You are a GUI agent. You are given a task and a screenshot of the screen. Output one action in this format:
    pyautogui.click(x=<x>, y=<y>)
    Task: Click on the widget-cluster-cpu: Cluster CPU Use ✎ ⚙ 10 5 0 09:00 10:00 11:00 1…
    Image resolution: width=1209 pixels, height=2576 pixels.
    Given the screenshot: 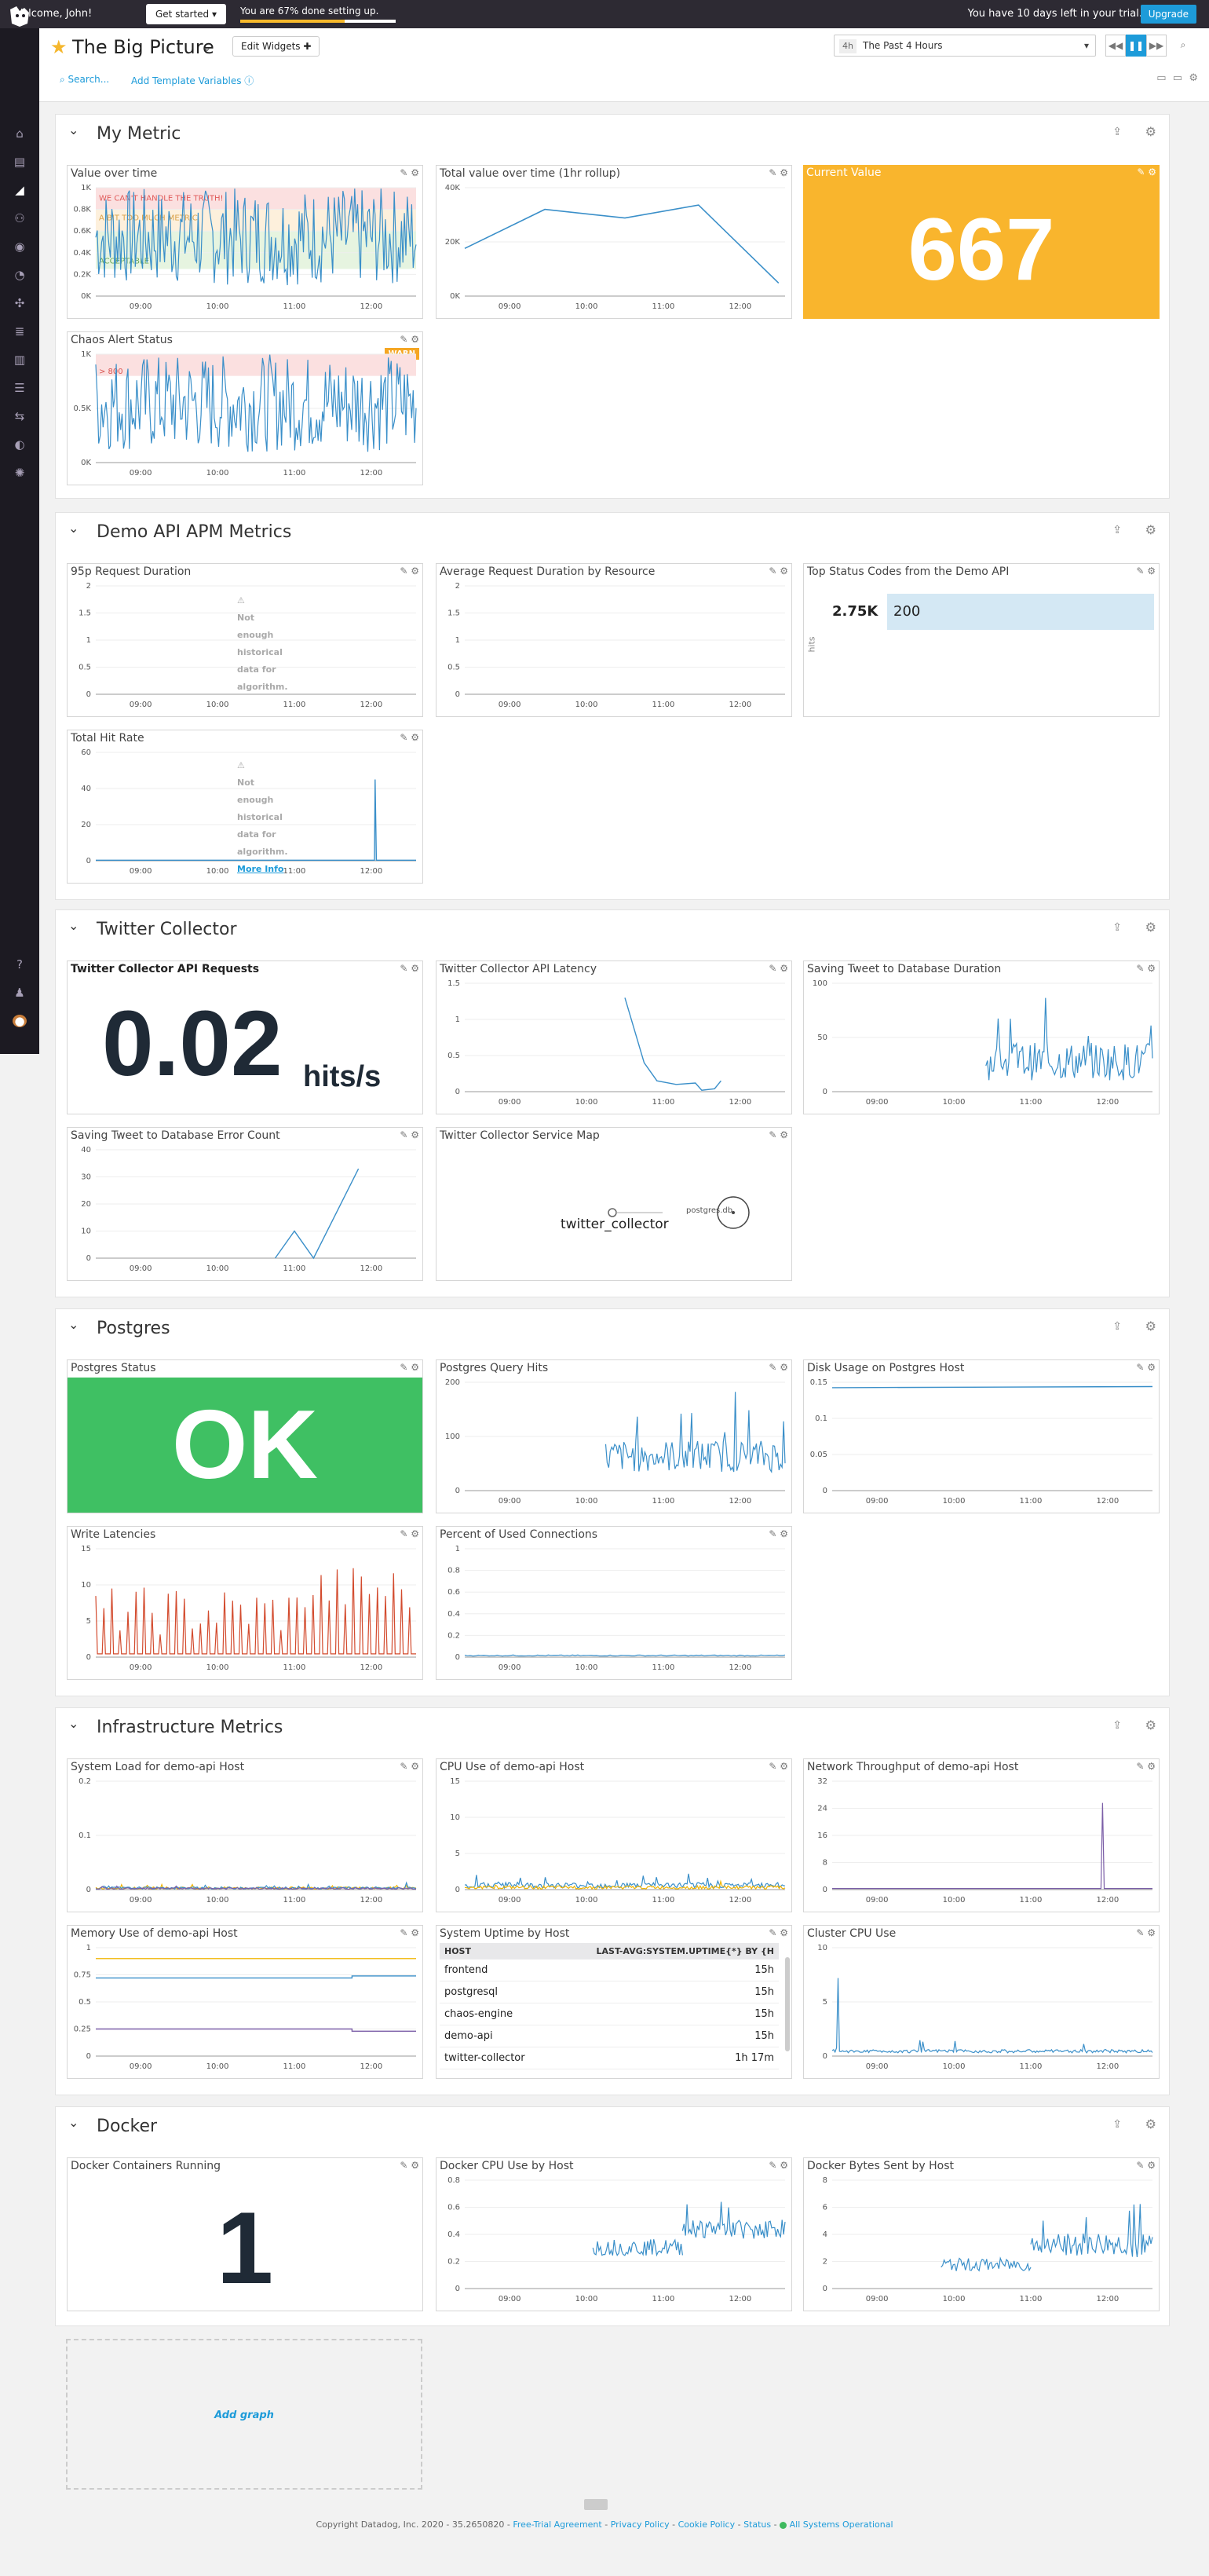 What is the action you would take?
    pyautogui.click(x=981, y=2002)
    